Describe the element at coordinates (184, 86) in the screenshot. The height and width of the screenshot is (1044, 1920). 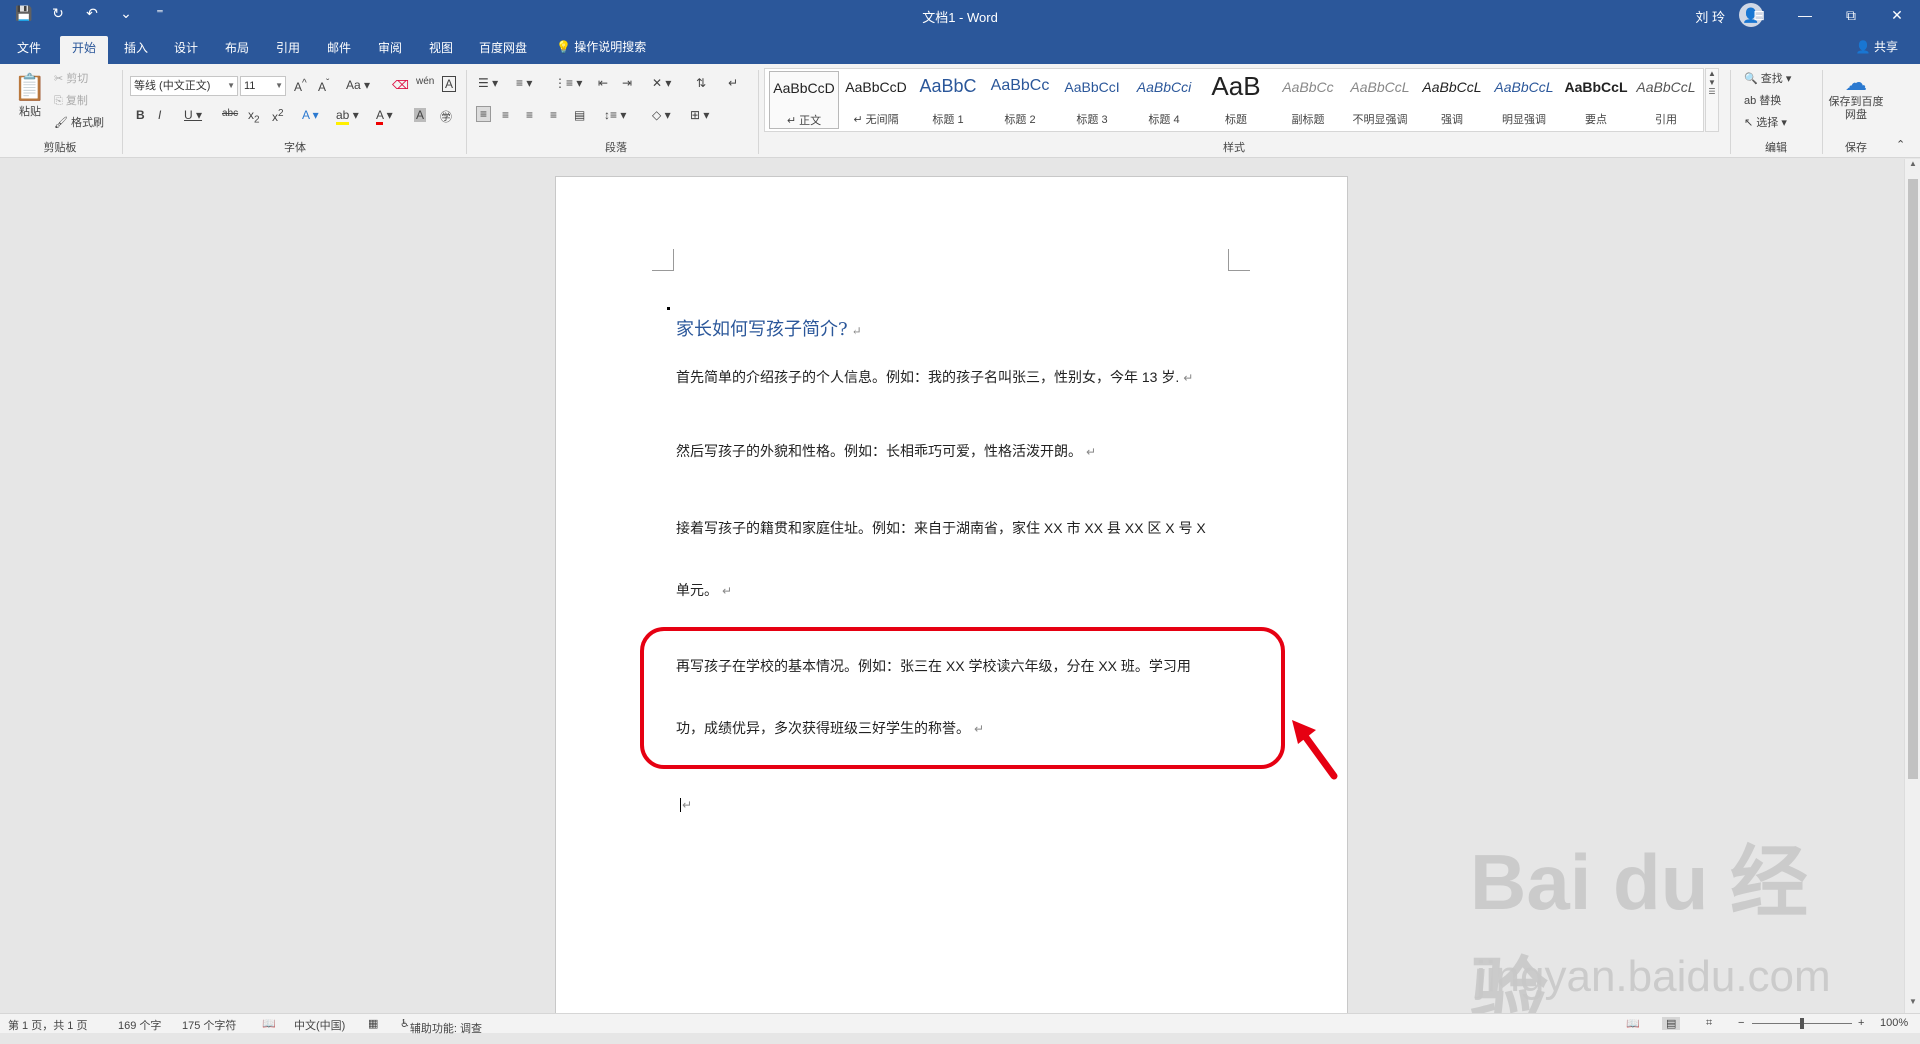
I see `font-name-dropdown: 等线 (中文正文) ▼` at that location.